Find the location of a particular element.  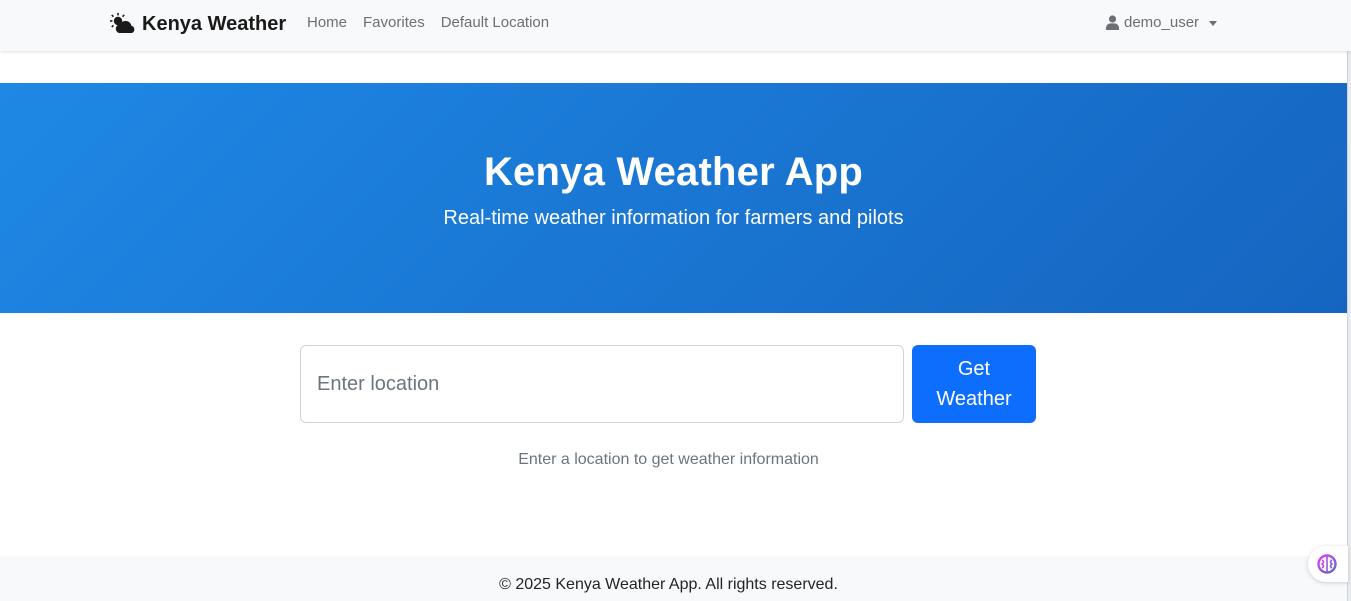

brand-link: Kenya Weather is located at coordinates (198, 24).